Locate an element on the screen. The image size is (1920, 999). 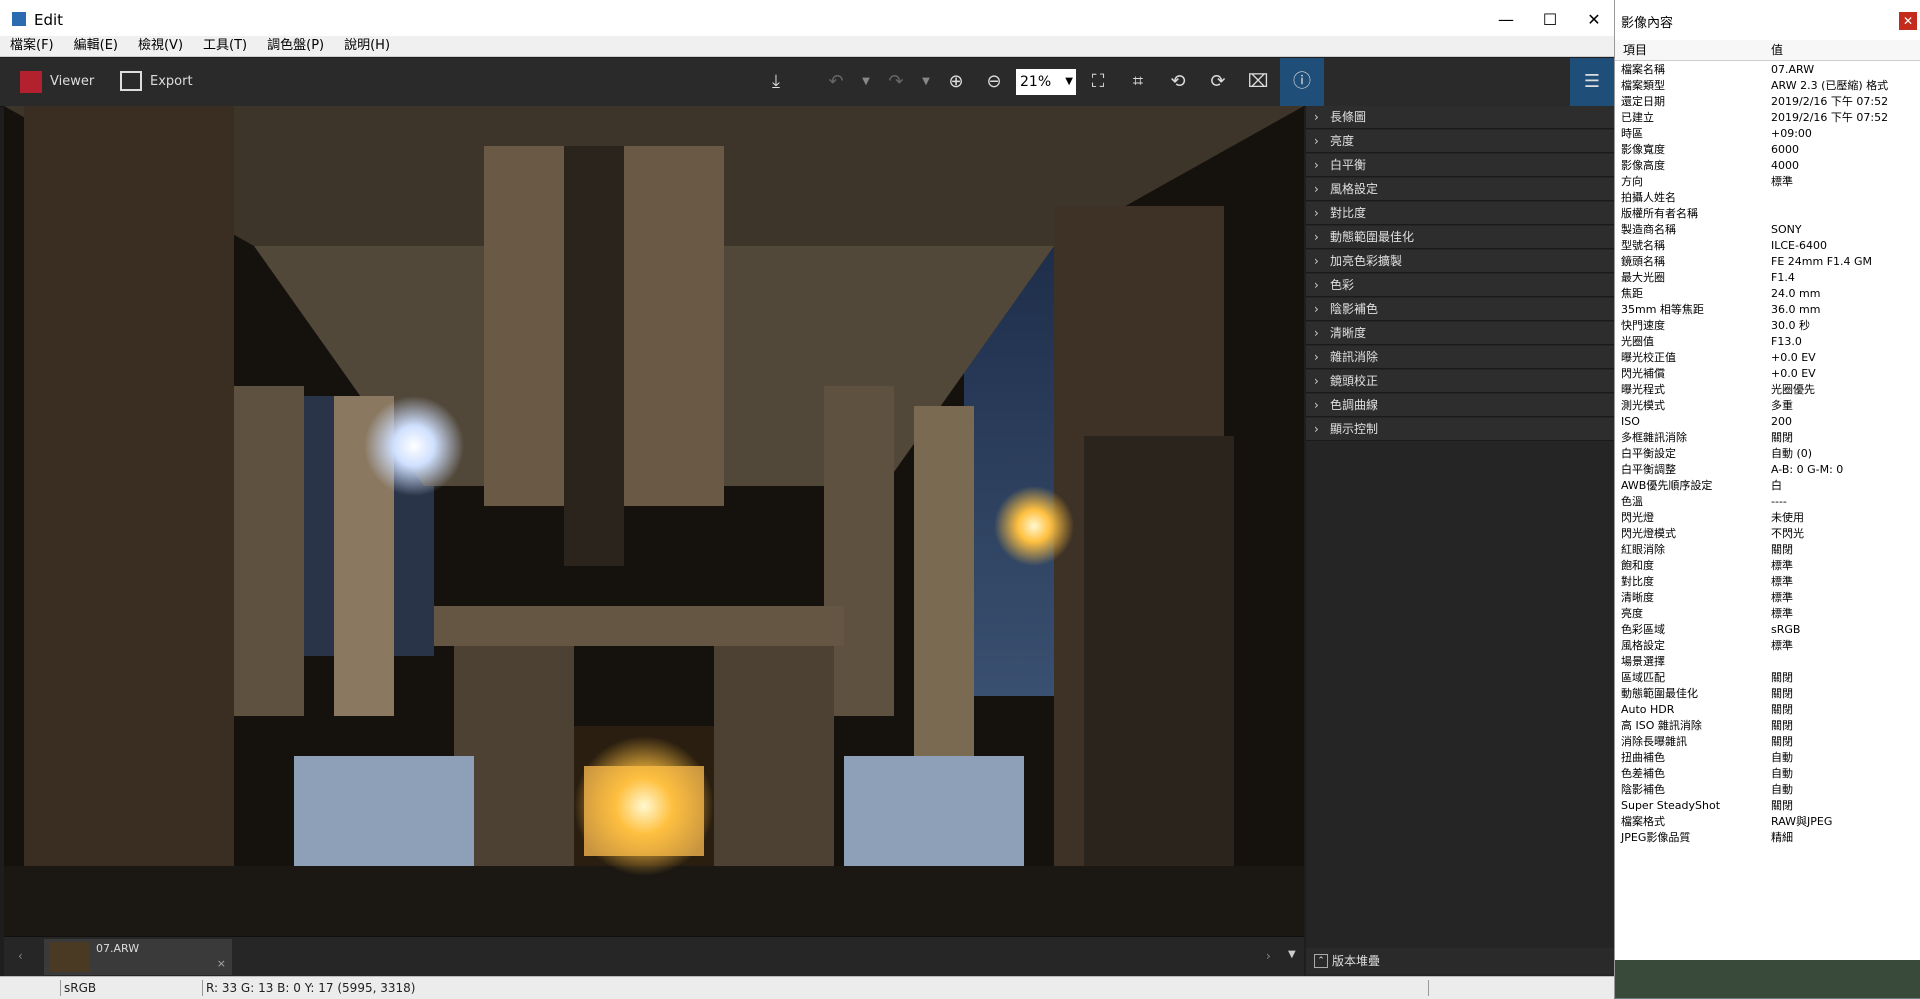
minimize-button: — is located at coordinates (1506, 20).